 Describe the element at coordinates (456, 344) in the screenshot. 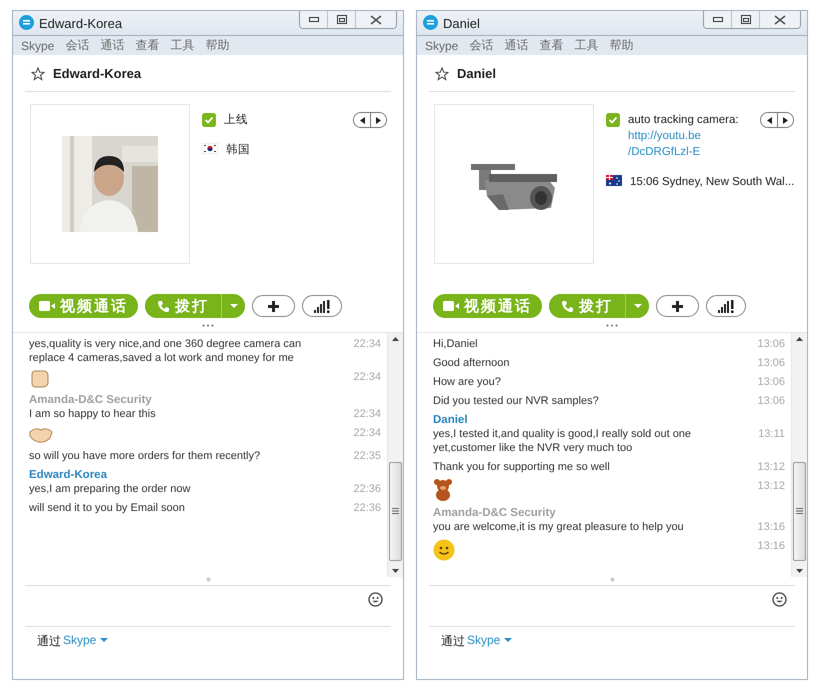

I see `message-text: Hi,Daniel` at that location.